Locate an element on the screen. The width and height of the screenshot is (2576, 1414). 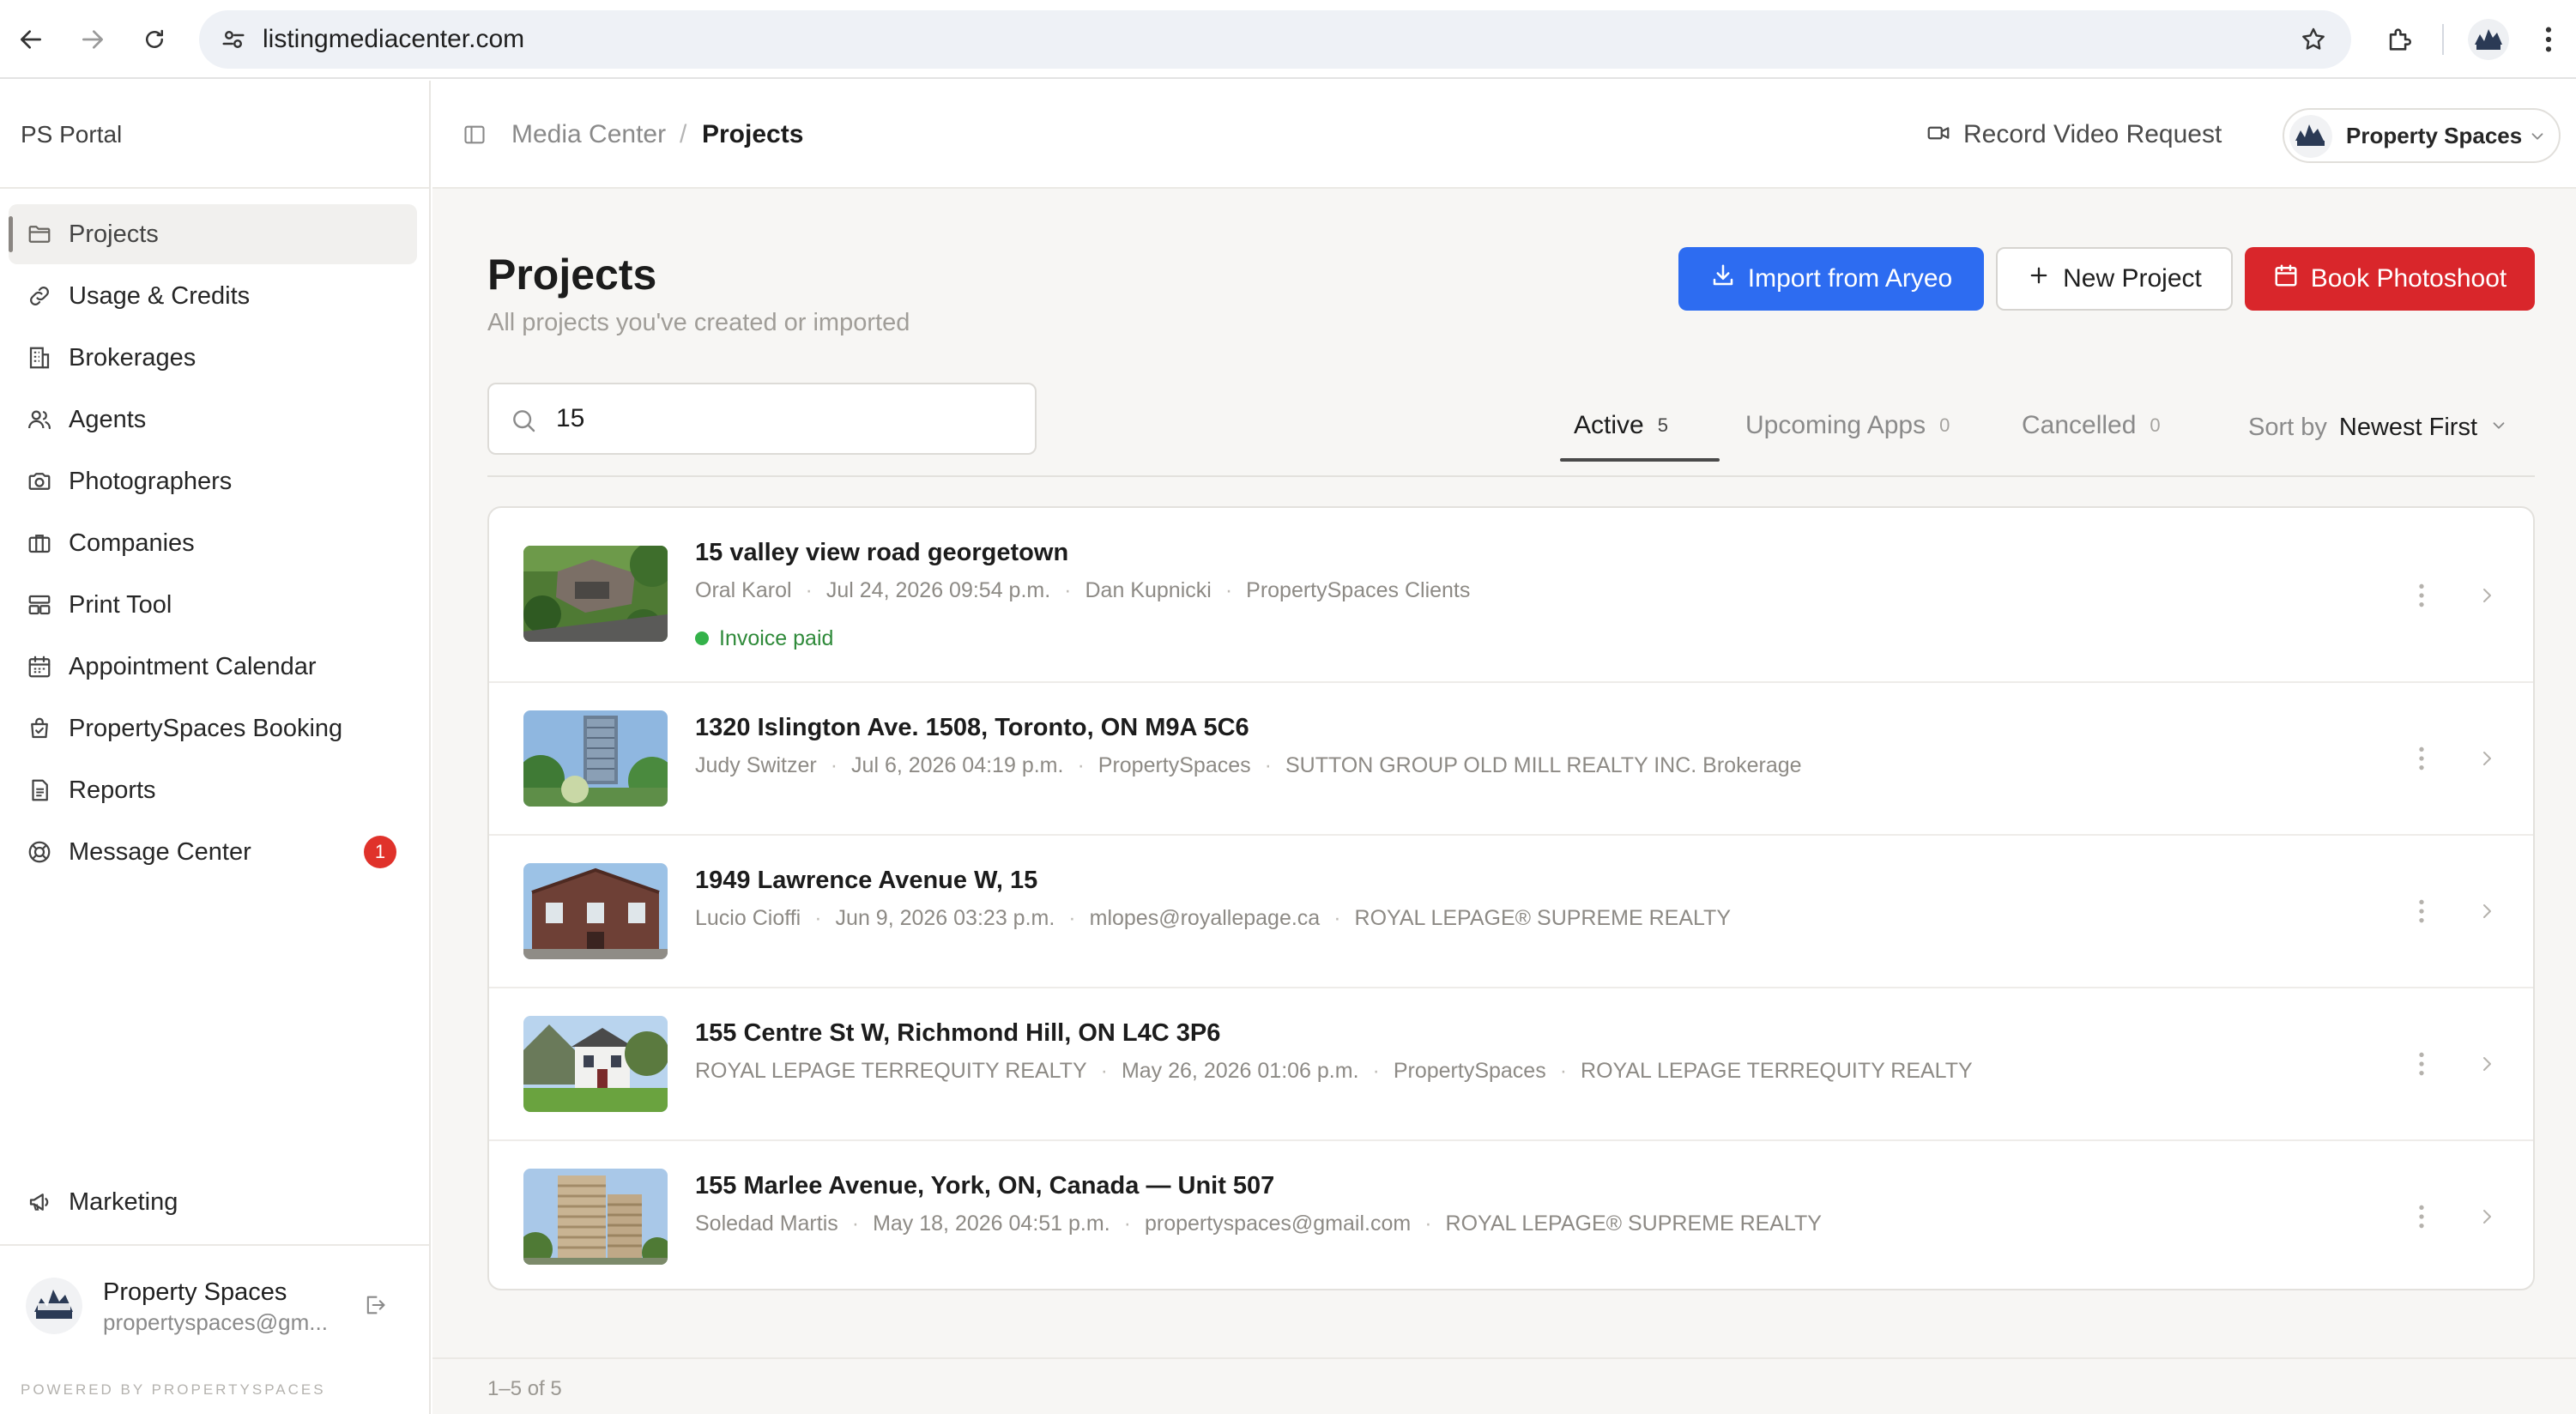
tab-active: Active 5 is located at coordinates (1621, 434).